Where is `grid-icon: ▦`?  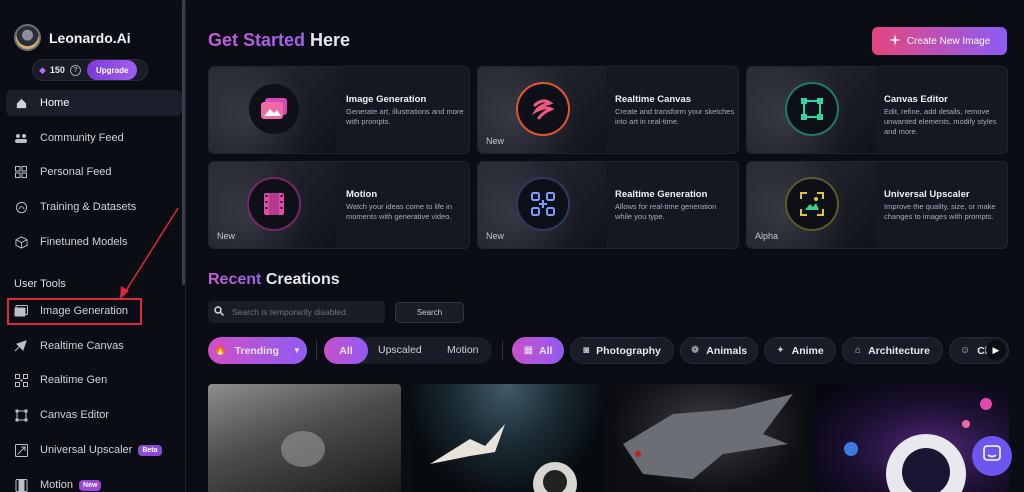
grid-icon: ▦ is located at coordinates (528, 350).